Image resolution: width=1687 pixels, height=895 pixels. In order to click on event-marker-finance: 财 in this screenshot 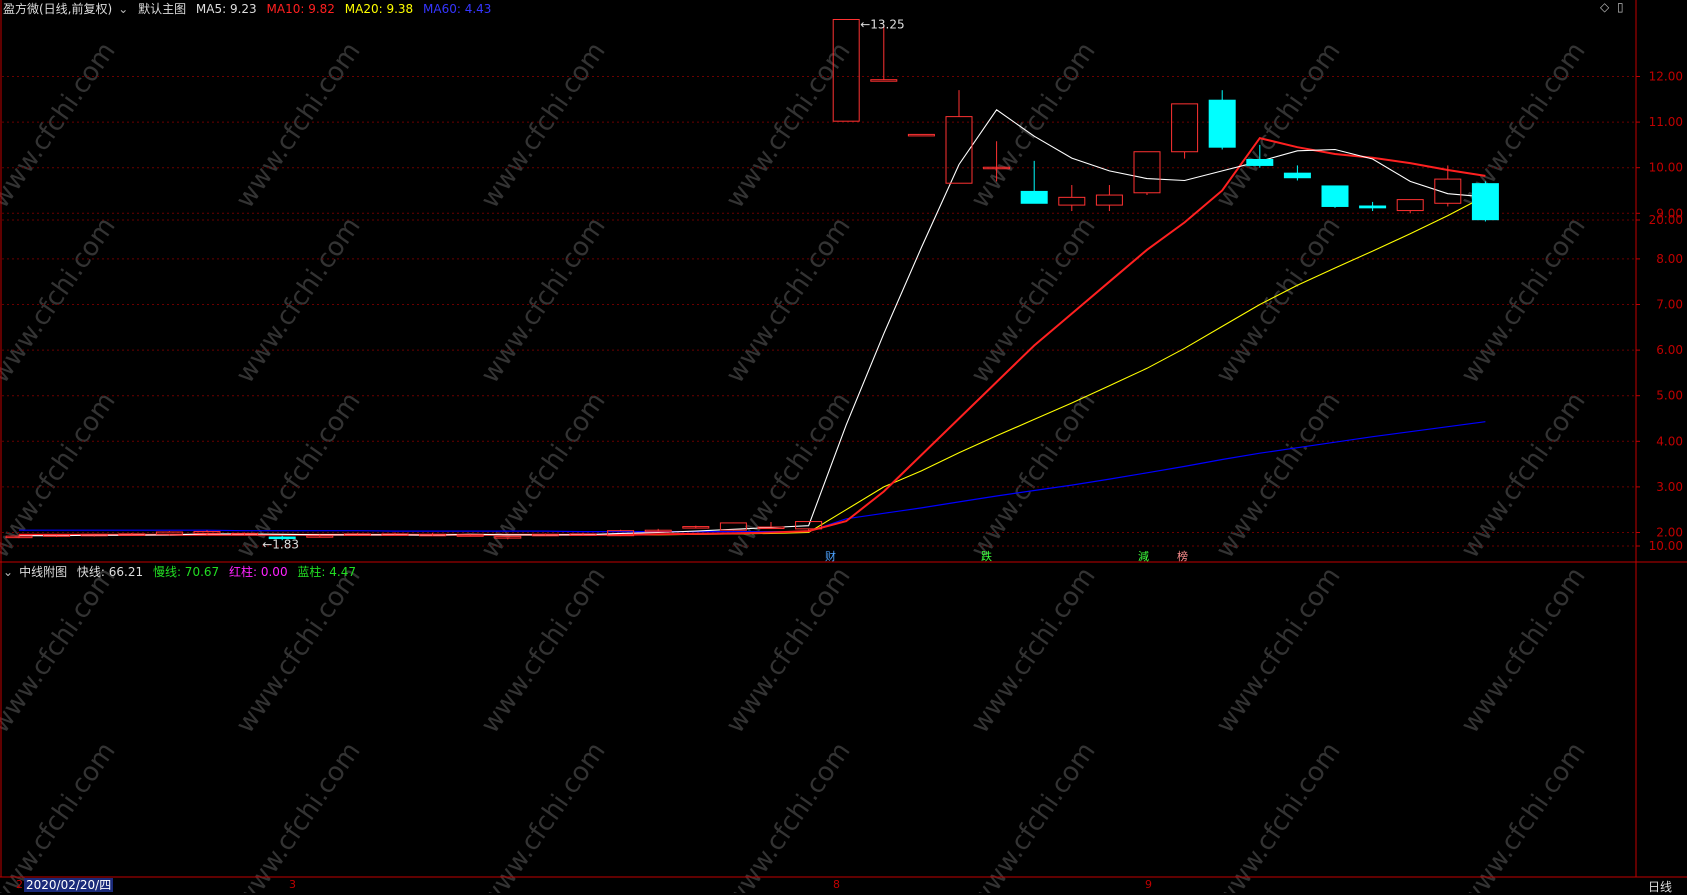, I will do `click(830, 556)`.